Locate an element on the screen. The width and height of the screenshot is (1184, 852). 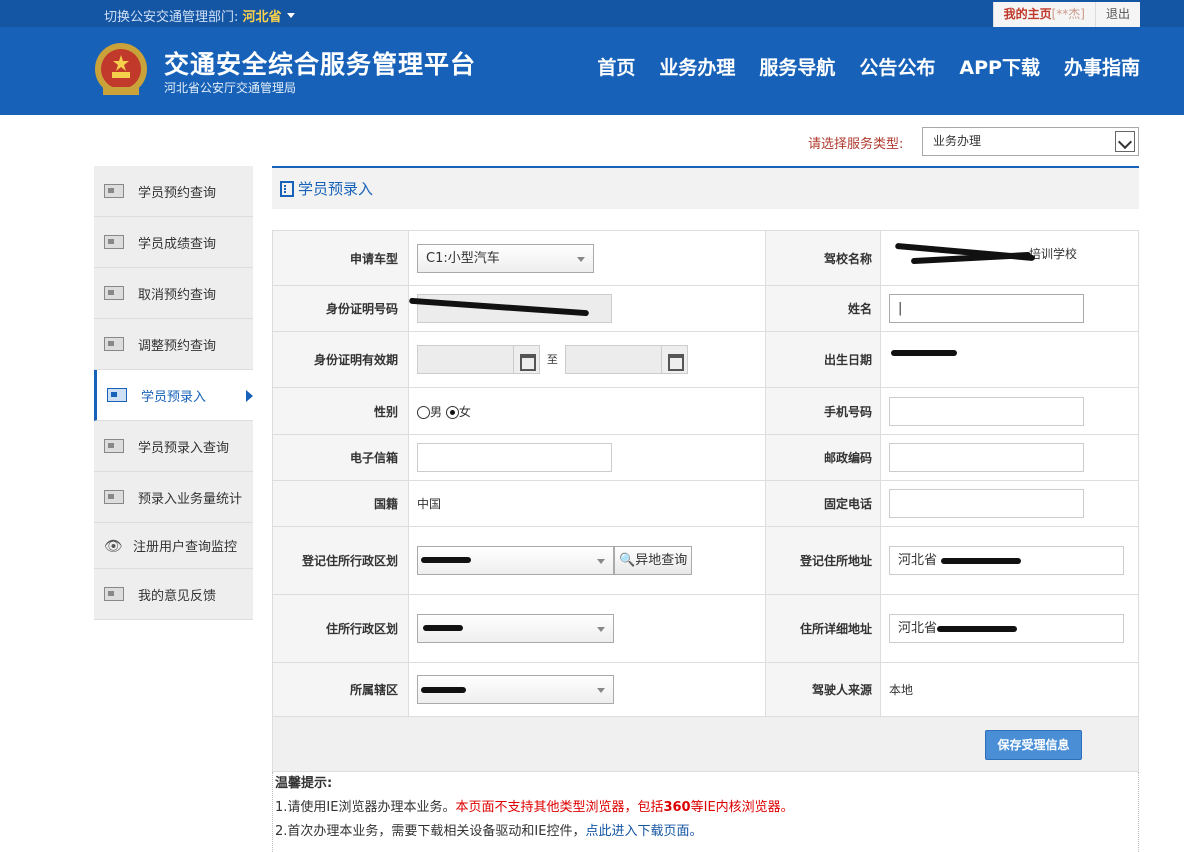
id-valid-to-field is located at coordinates (613, 359).